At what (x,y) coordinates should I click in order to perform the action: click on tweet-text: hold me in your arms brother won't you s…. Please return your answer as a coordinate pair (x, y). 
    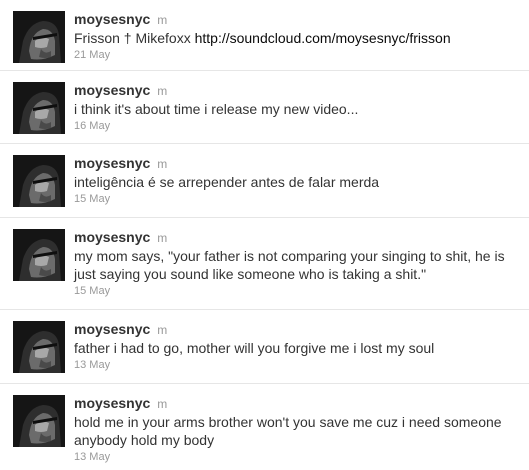
    Looking at the image, I should click on (288, 431).